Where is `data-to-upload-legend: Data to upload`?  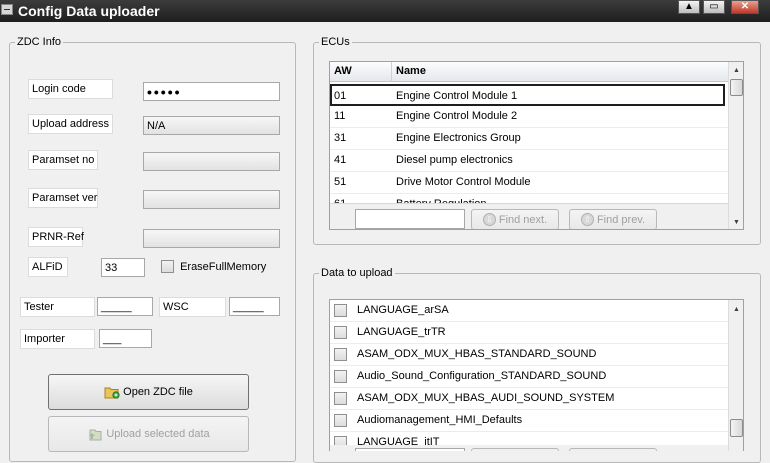
data-to-upload-legend: Data to upload is located at coordinates (357, 273).